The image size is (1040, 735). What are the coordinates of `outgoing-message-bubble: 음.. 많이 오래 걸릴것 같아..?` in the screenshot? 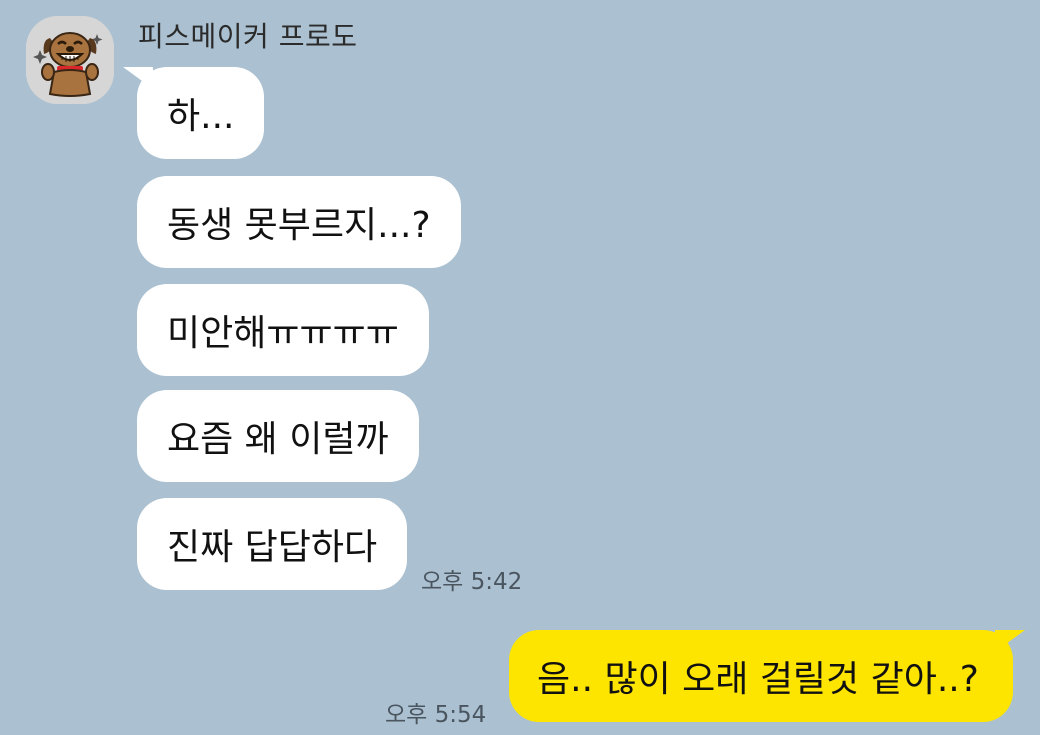 It's located at (767, 676).